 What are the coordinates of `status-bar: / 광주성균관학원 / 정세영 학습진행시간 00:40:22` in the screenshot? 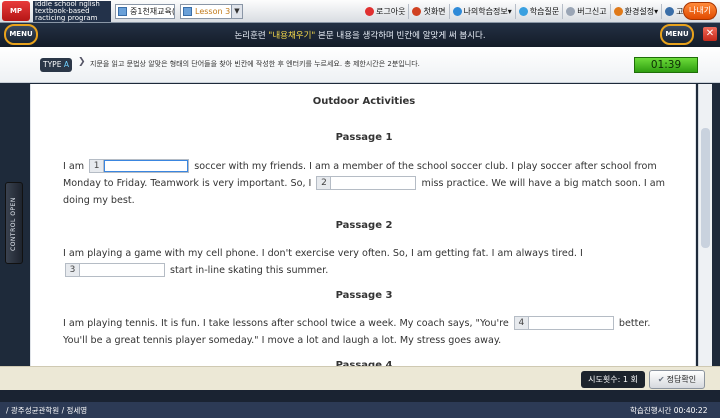 It's located at (360, 410).